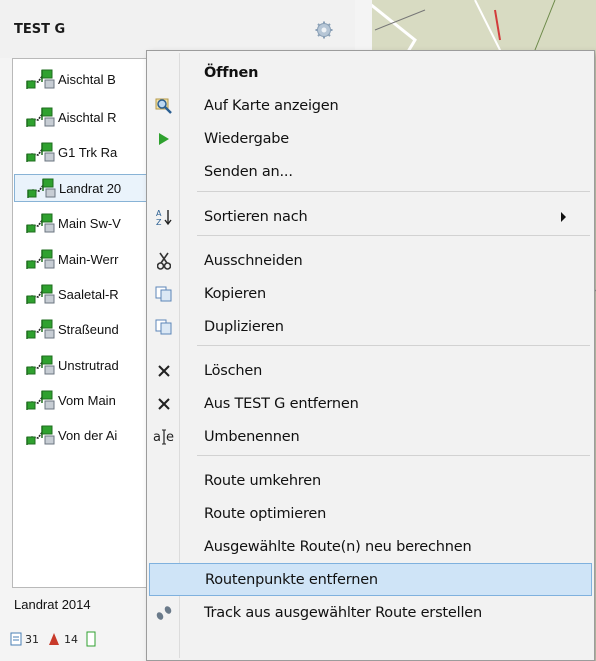 The width and height of the screenshot is (596, 661). Describe the element at coordinates (87, 400) in the screenshot. I see `route-label: Vom Main` at that location.